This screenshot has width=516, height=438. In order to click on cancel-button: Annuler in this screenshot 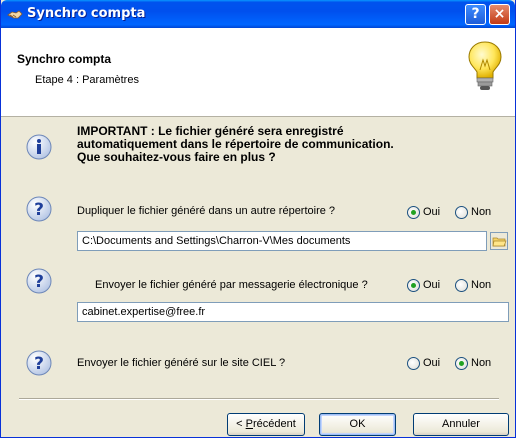, I will do `click(461, 424)`.